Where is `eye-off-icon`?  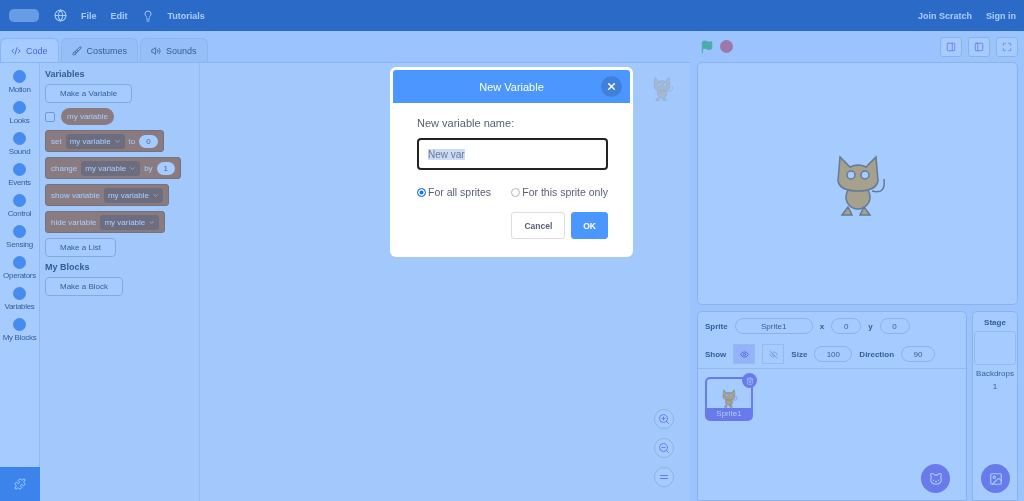
eye-off-icon is located at coordinates (773, 354).